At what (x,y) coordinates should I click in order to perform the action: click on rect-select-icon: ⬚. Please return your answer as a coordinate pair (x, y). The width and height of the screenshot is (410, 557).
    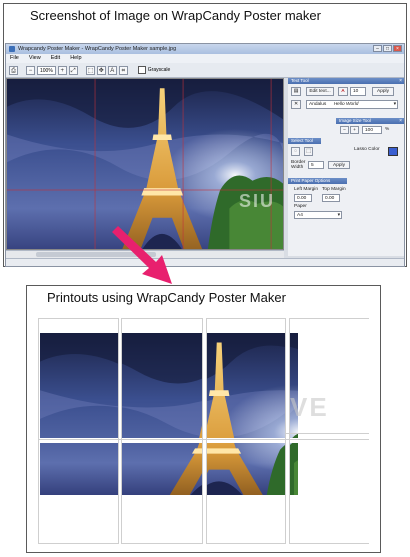
    Looking at the image, I should click on (308, 151).